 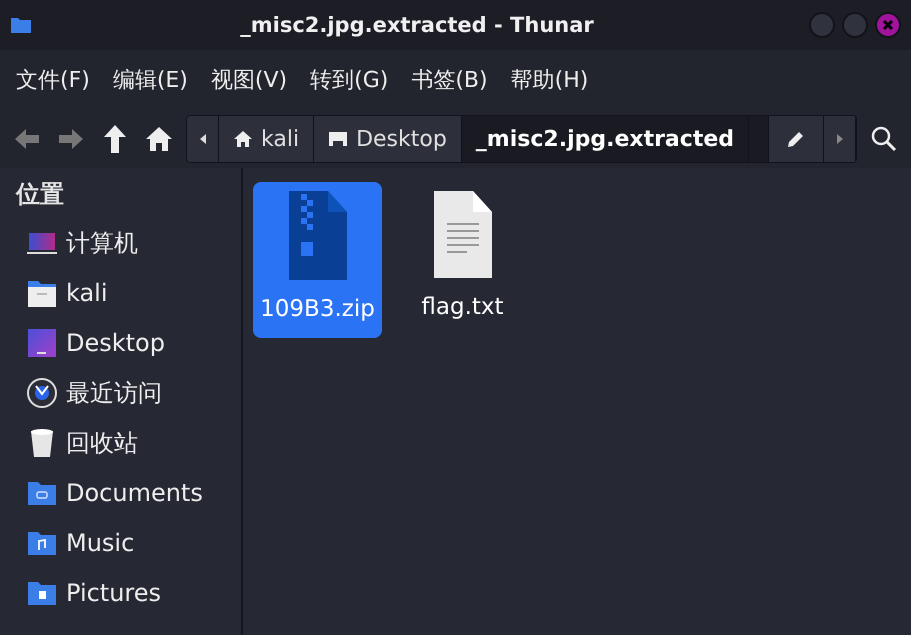 I want to click on folder-icon, so click(x=21, y=25).